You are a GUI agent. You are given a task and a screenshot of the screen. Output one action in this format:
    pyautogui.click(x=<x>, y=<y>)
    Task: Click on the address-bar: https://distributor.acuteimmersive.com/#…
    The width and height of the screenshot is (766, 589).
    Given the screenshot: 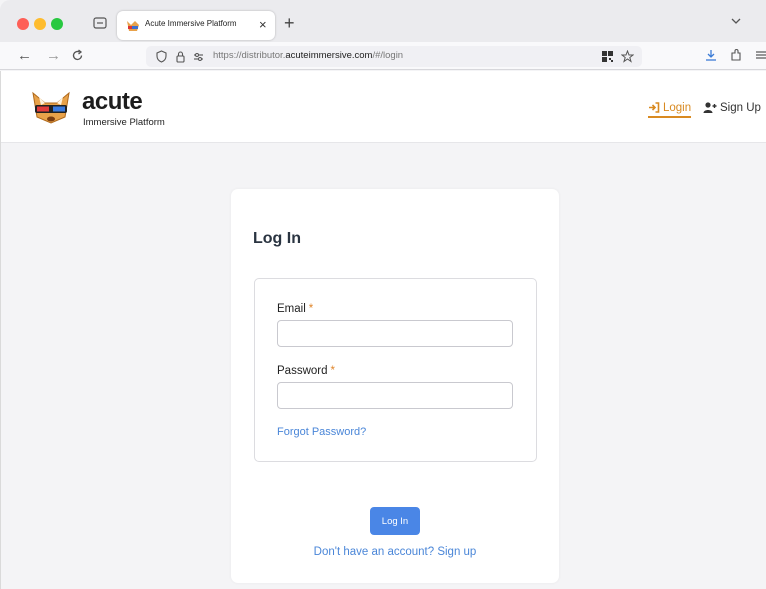 What is the action you would take?
    pyautogui.click(x=394, y=56)
    